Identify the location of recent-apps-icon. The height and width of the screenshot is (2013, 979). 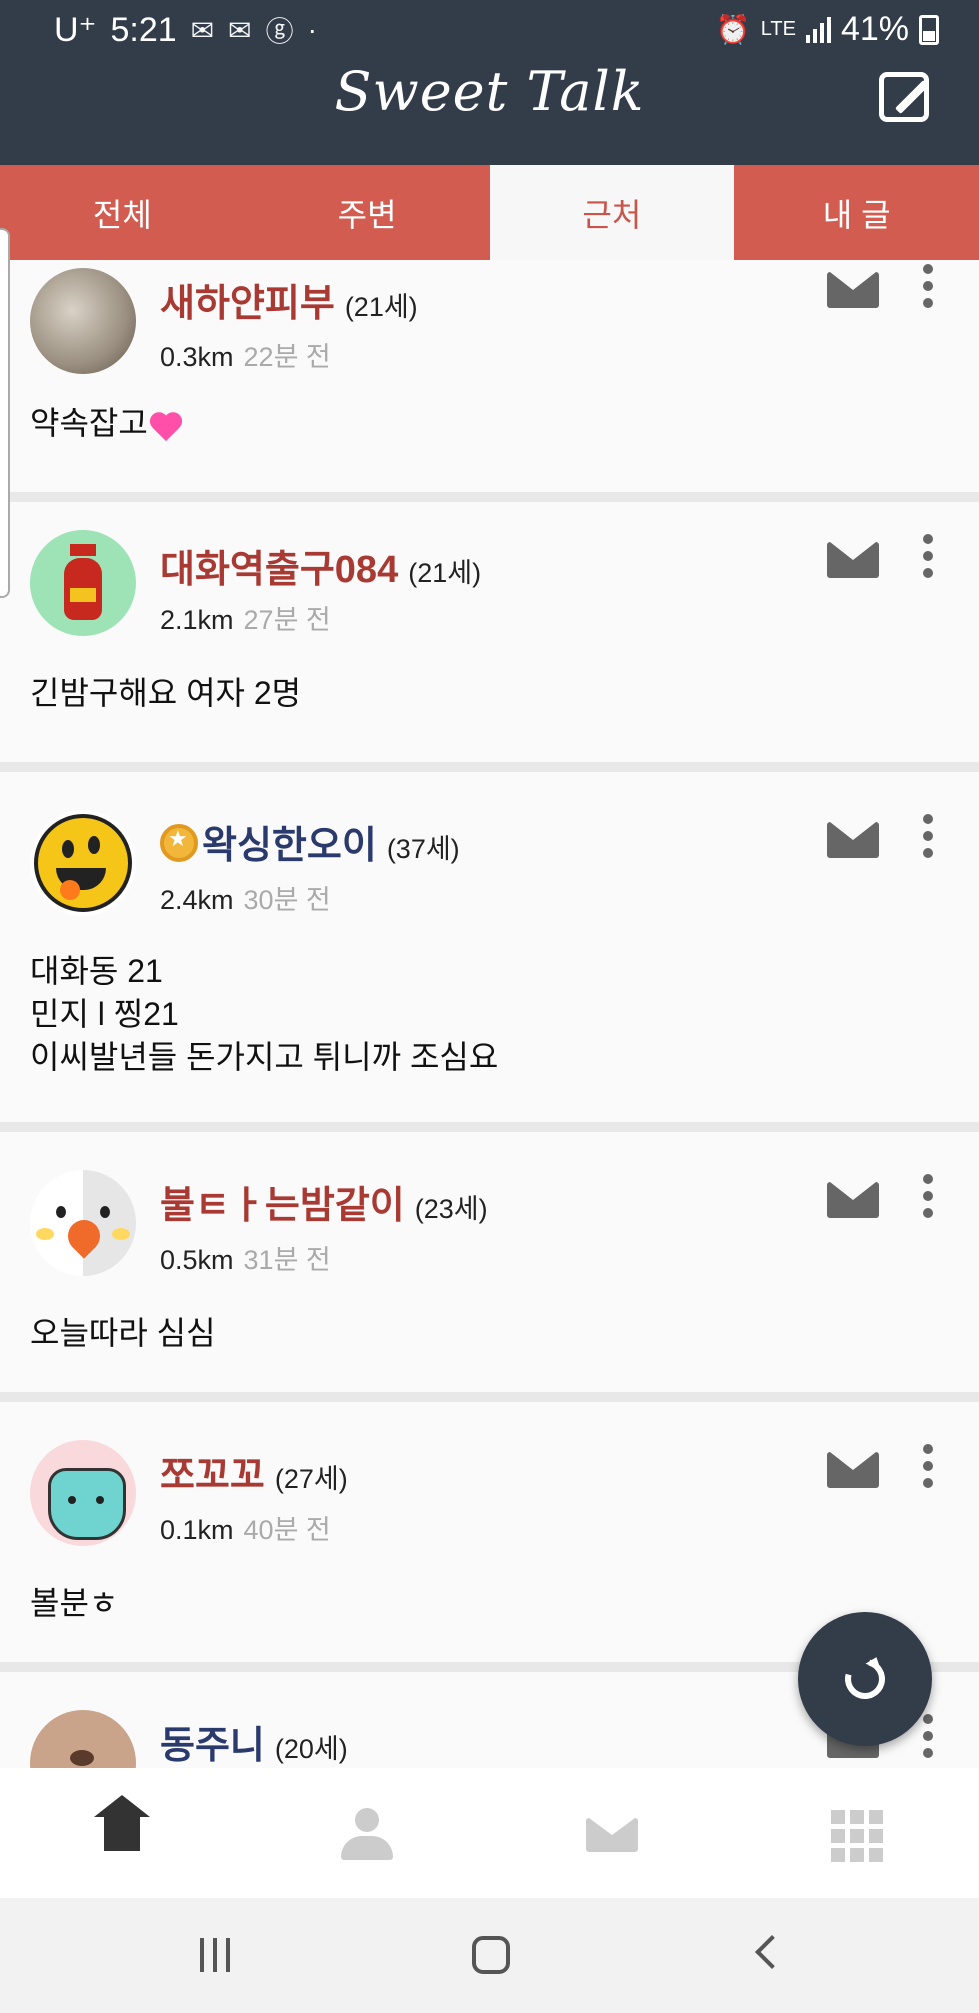
(215, 1955).